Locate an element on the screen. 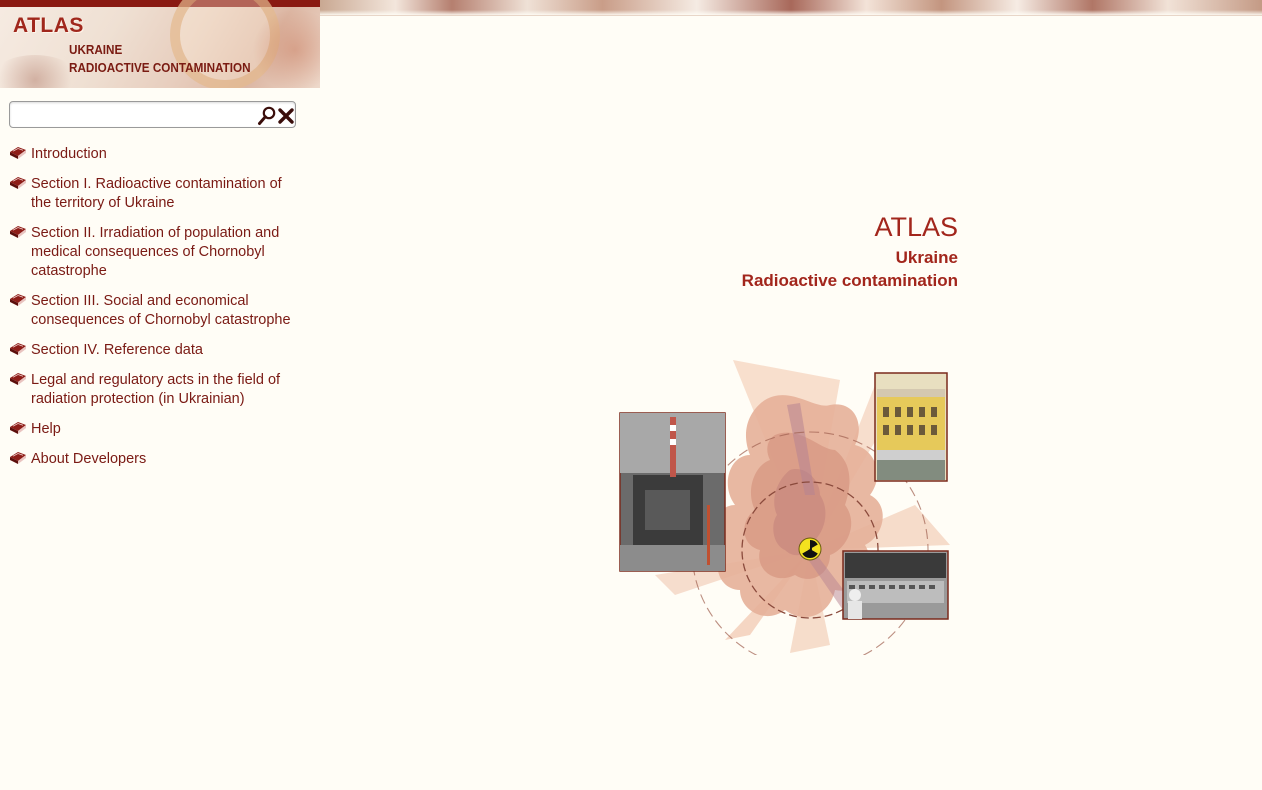 This screenshot has height=790, width=1262. nav-item-label: Section IV. Reference data is located at coordinates (117, 350).